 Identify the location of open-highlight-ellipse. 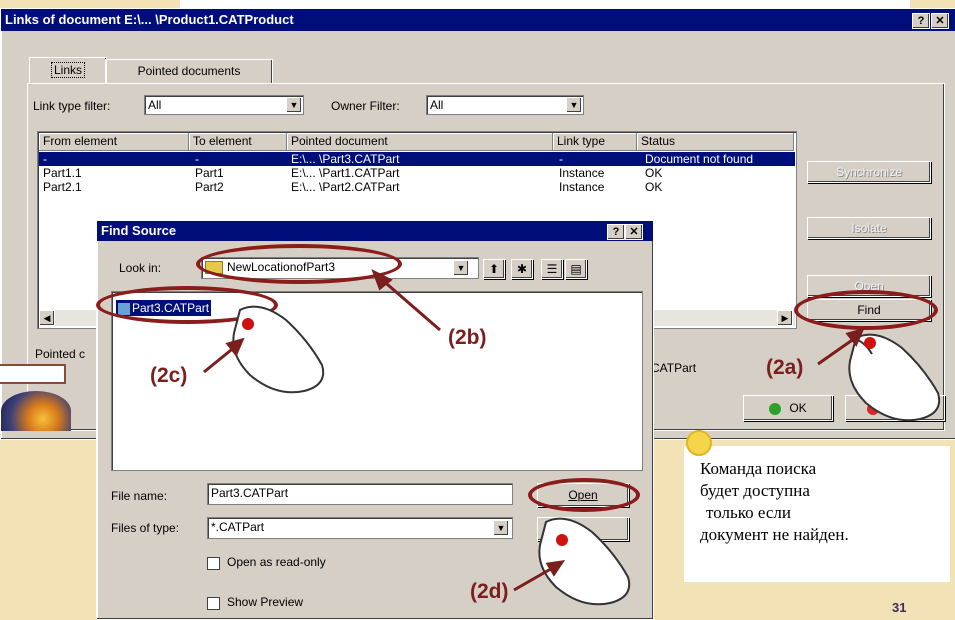
(584, 495).